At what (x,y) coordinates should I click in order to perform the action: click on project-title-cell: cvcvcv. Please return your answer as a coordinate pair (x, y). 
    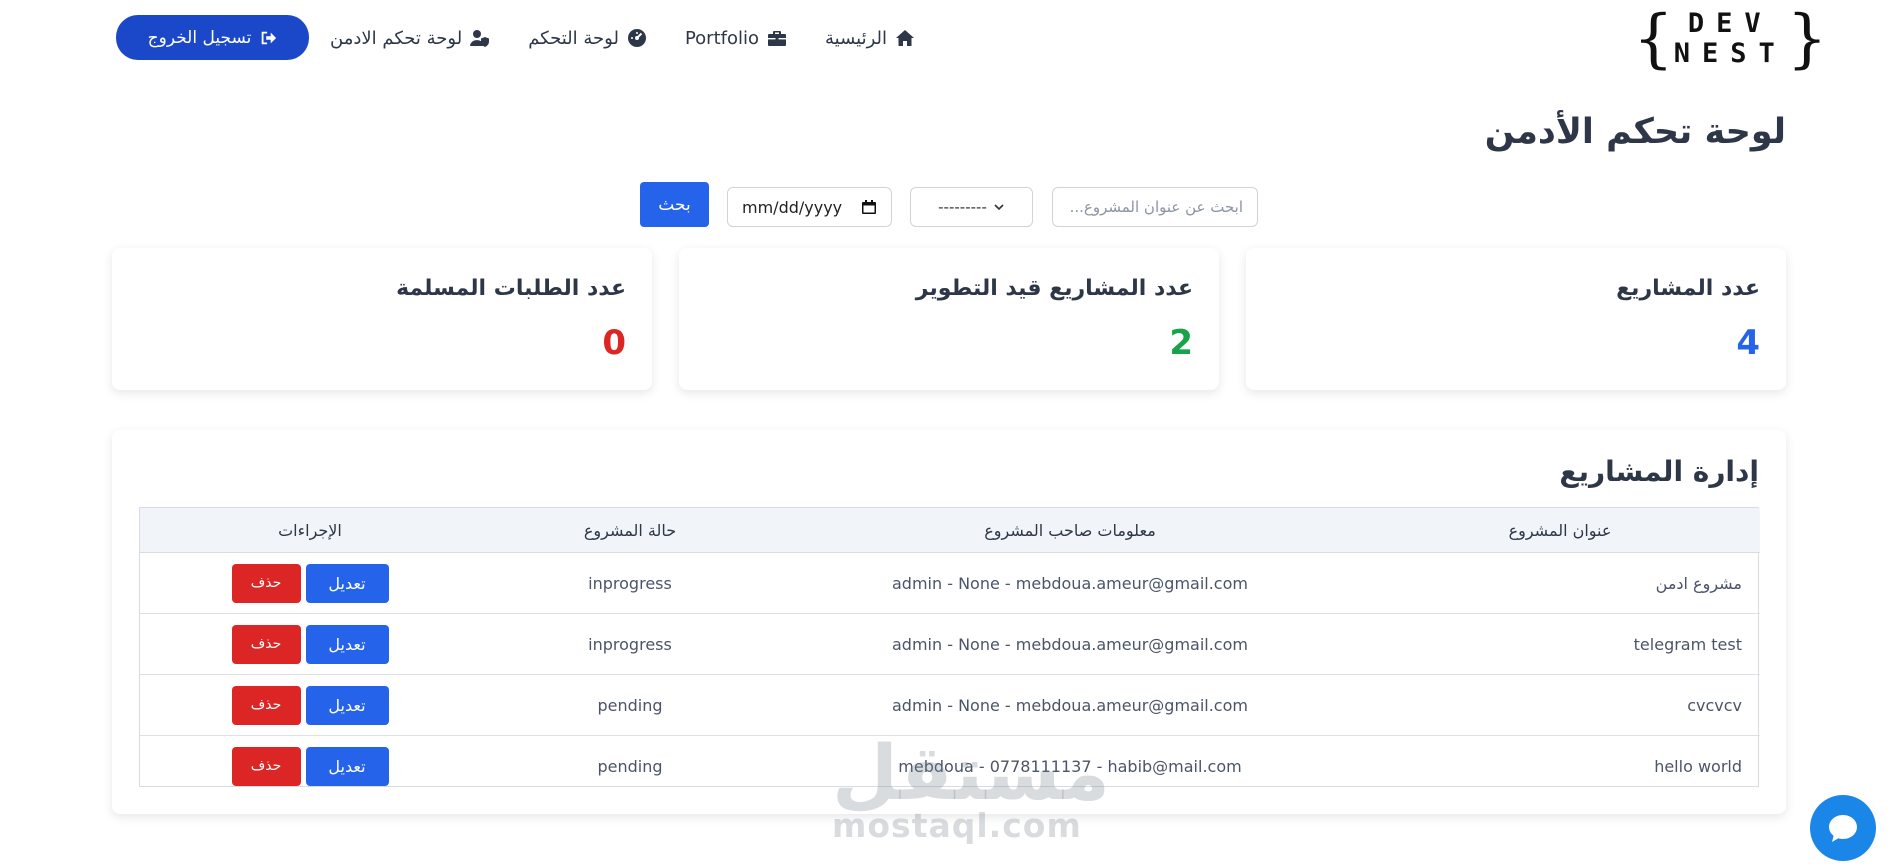
    Looking at the image, I should click on (1560, 705).